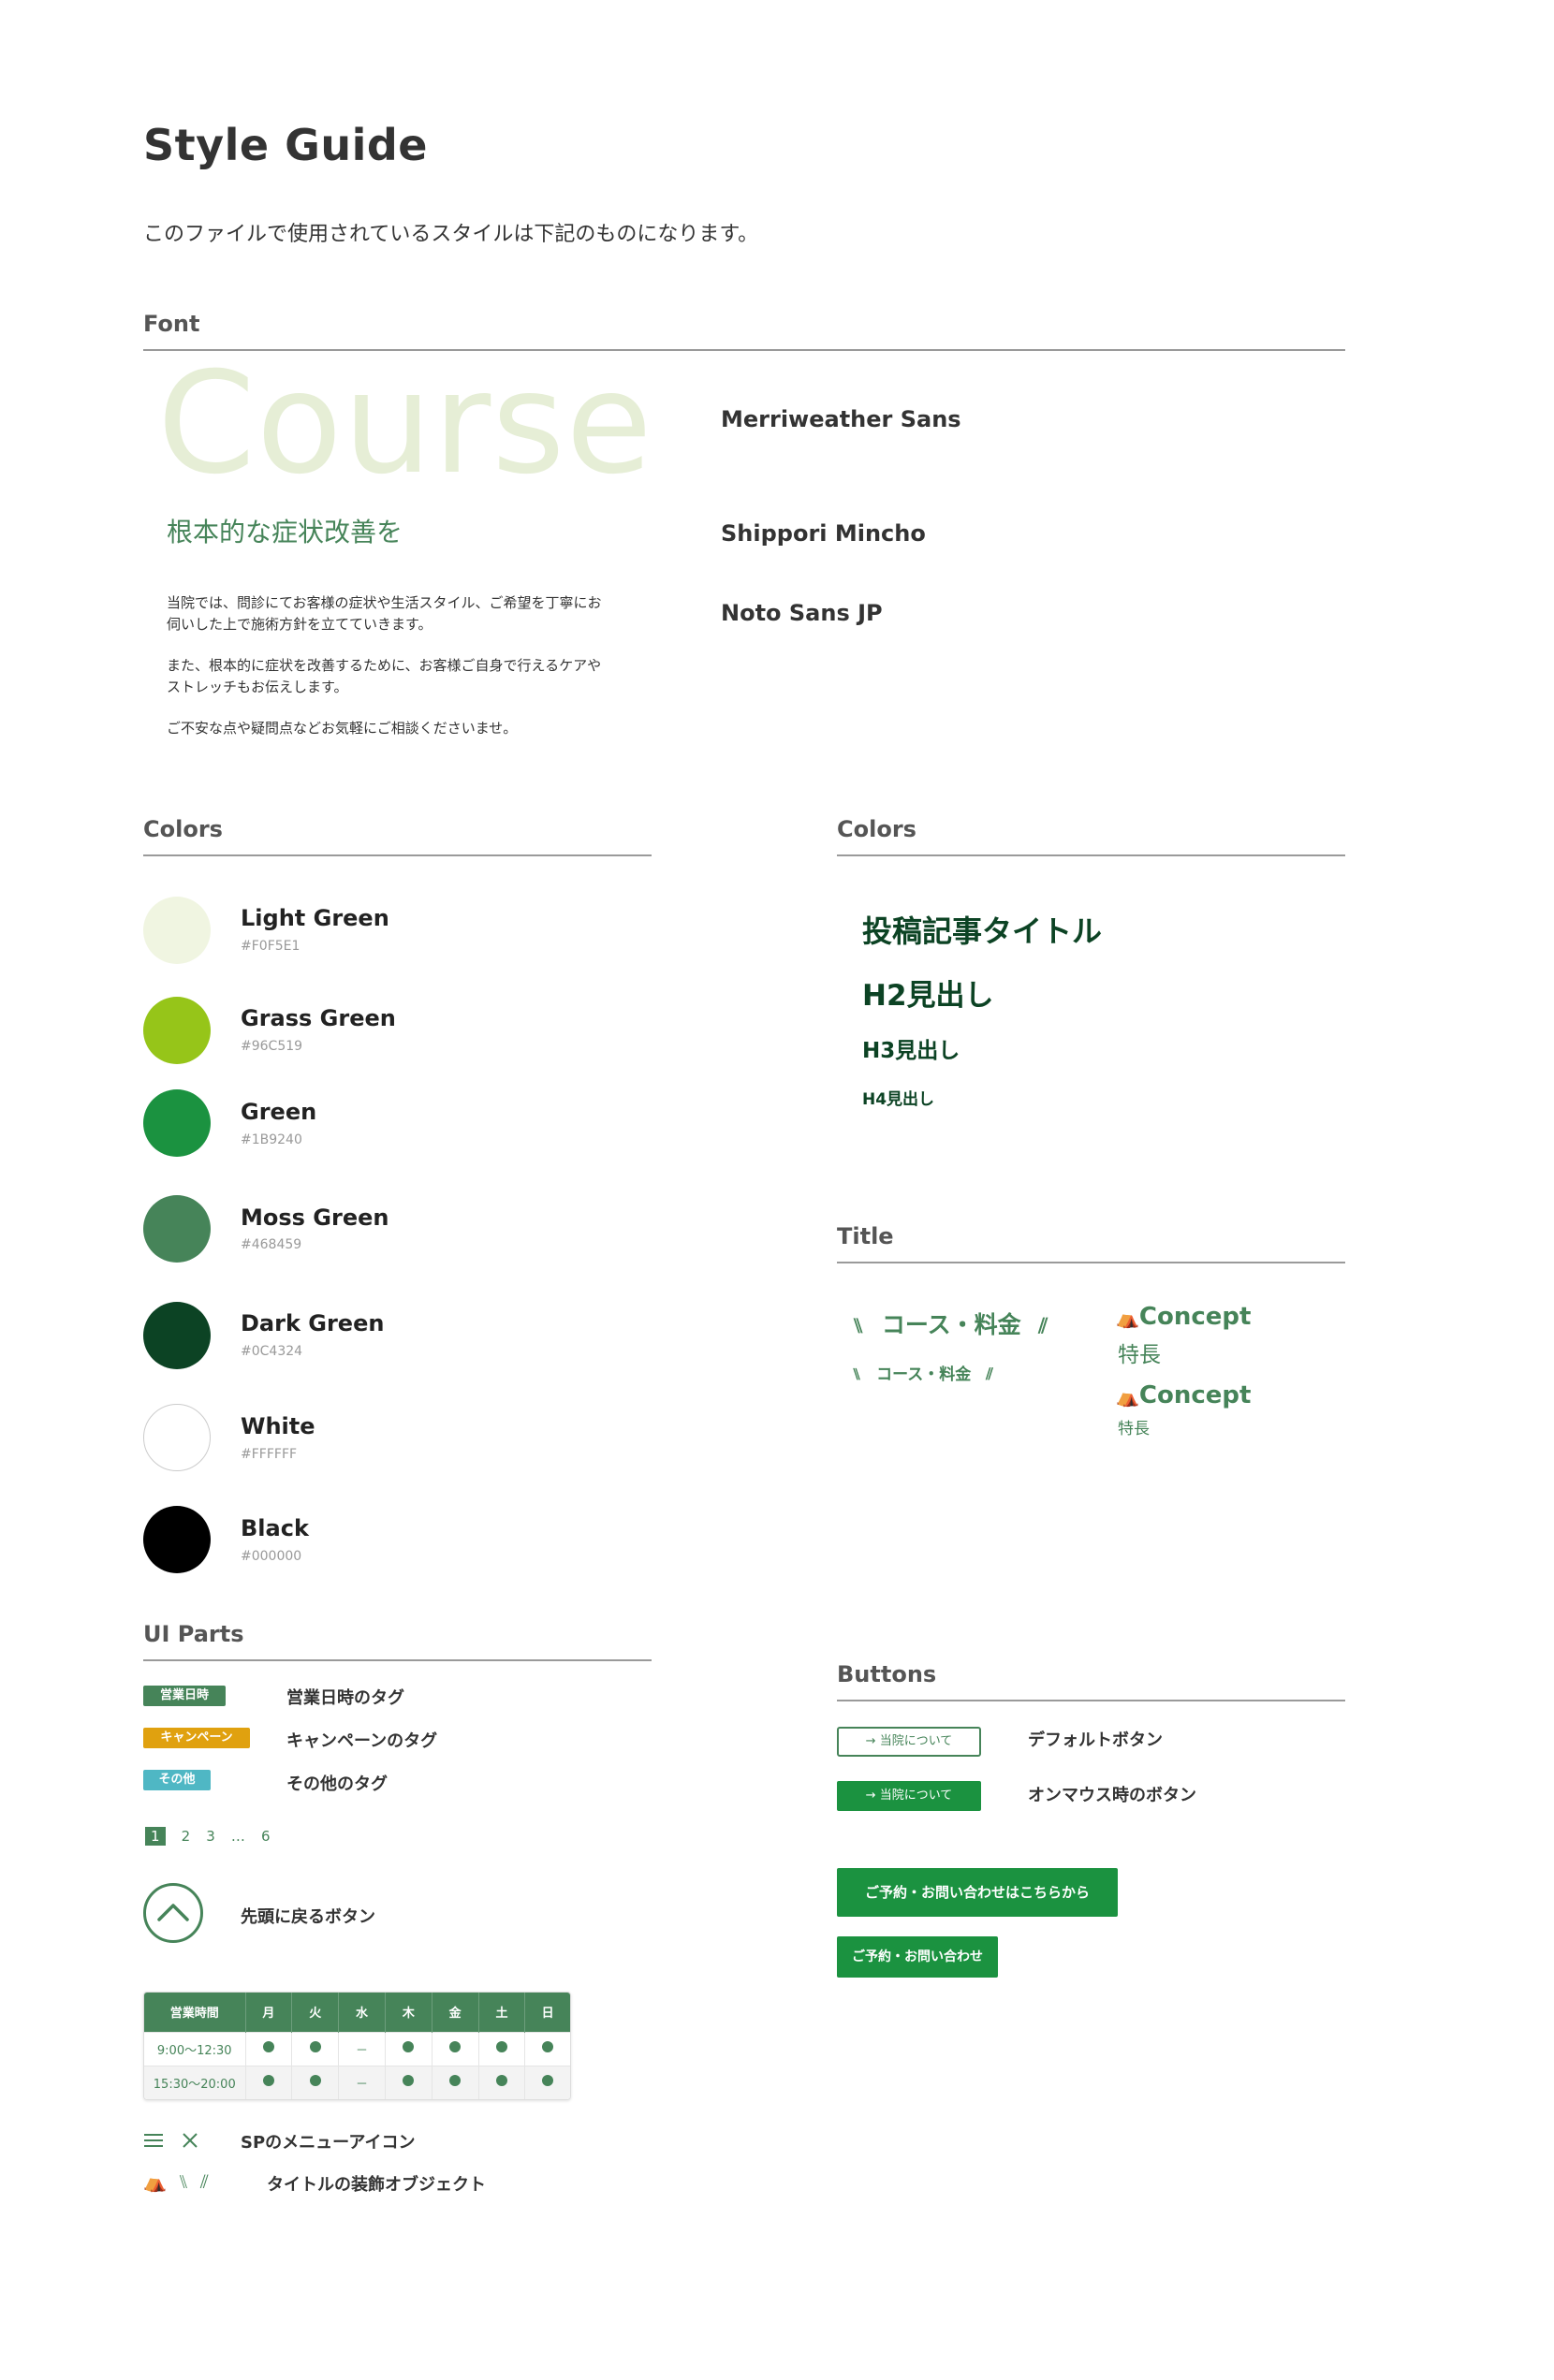 This screenshot has width=1554, height=2380. I want to click on colors-section-title: Colors, so click(183, 829).